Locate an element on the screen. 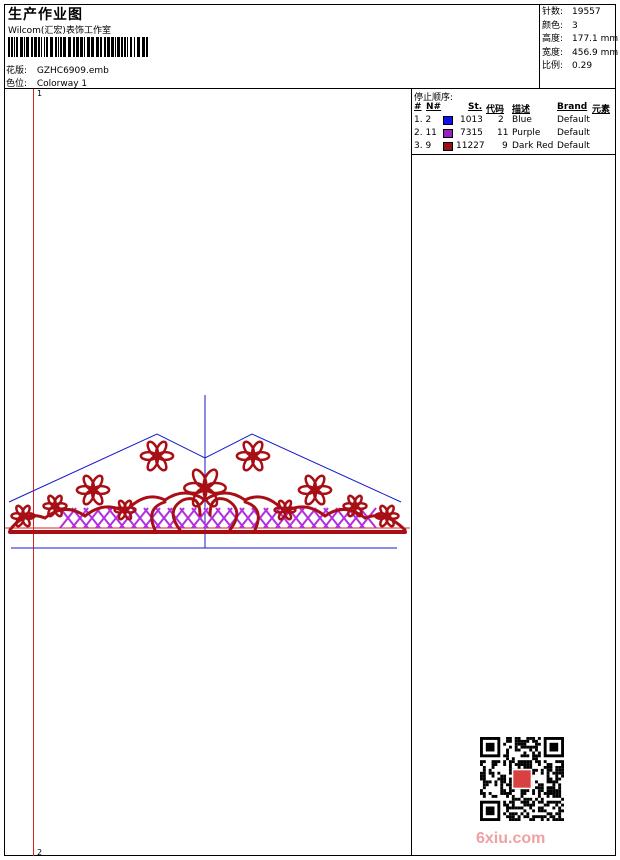 The height and width of the screenshot is (860, 620). lattice-fill is located at coordinates (218, 518).